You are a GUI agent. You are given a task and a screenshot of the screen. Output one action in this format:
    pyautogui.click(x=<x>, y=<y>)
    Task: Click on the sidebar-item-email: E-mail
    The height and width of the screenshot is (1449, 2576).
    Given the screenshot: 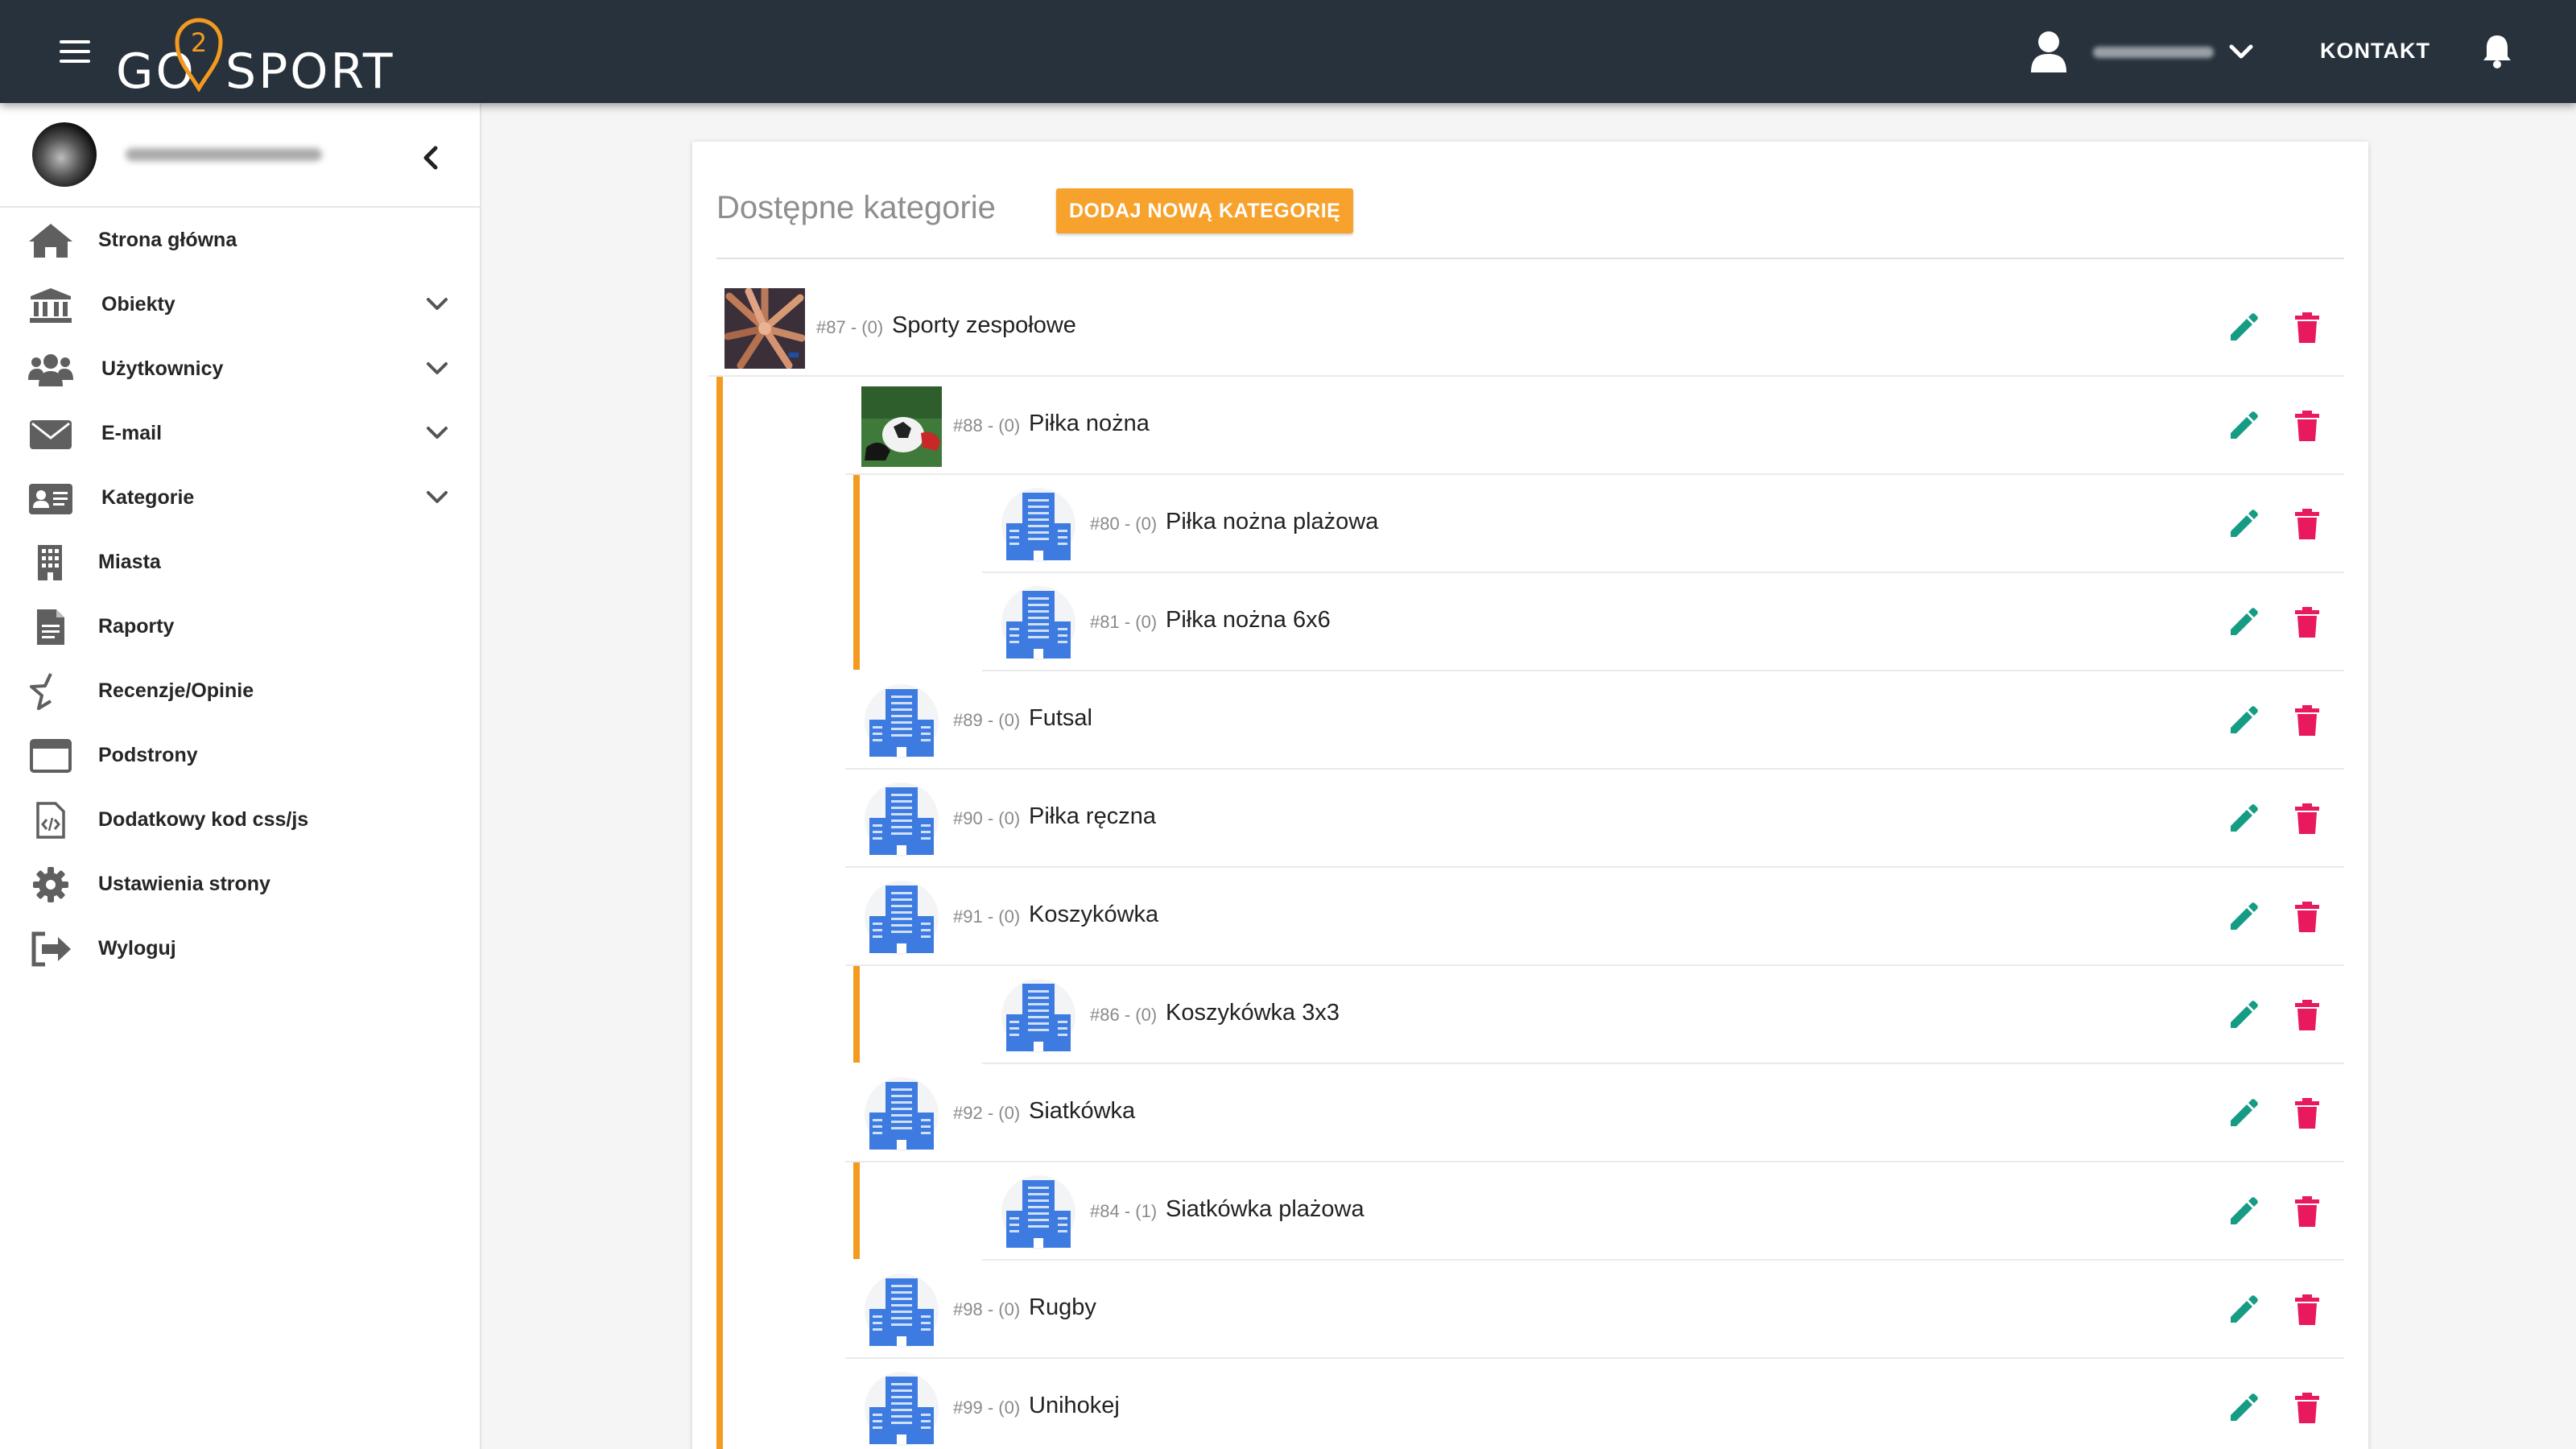 What is the action you would take?
    pyautogui.click(x=240, y=433)
    